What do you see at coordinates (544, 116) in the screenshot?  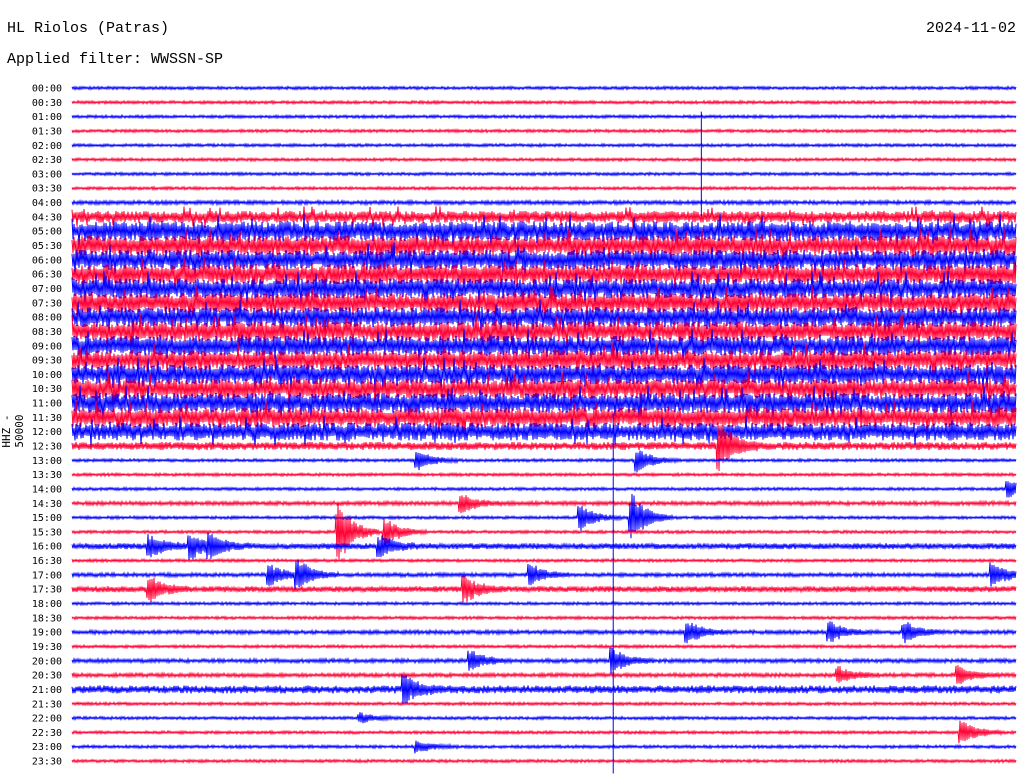 I see `trace-row-01:00` at bounding box center [544, 116].